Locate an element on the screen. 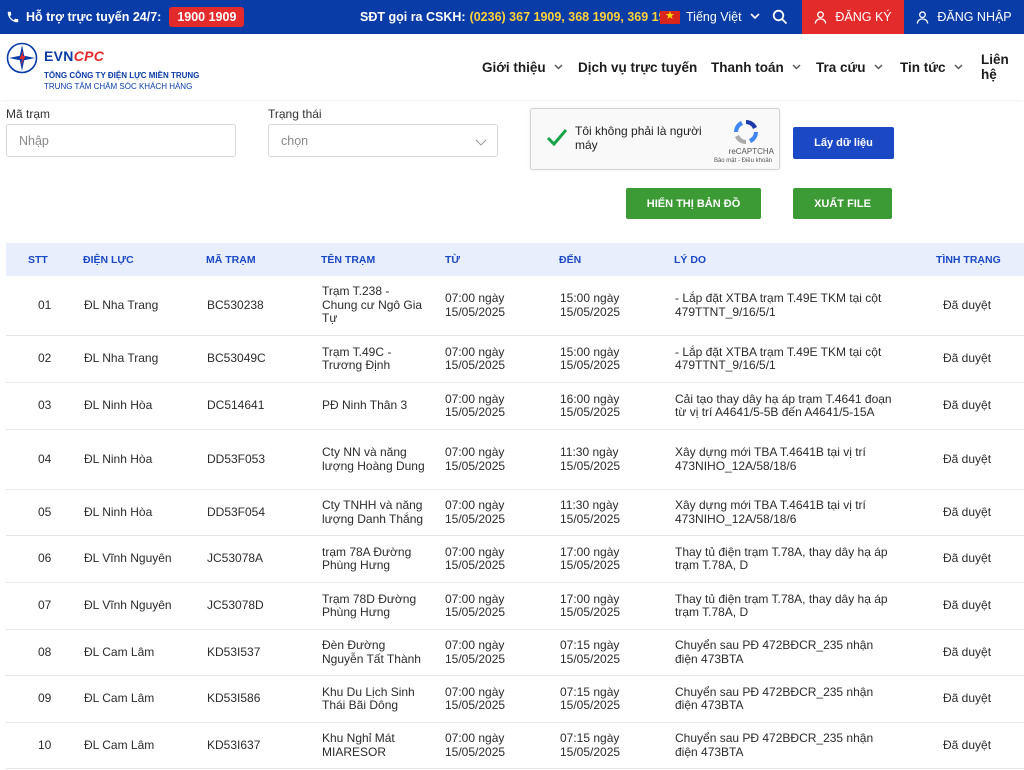  language-label: Tiếng Việt is located at coordinates (714, 17).